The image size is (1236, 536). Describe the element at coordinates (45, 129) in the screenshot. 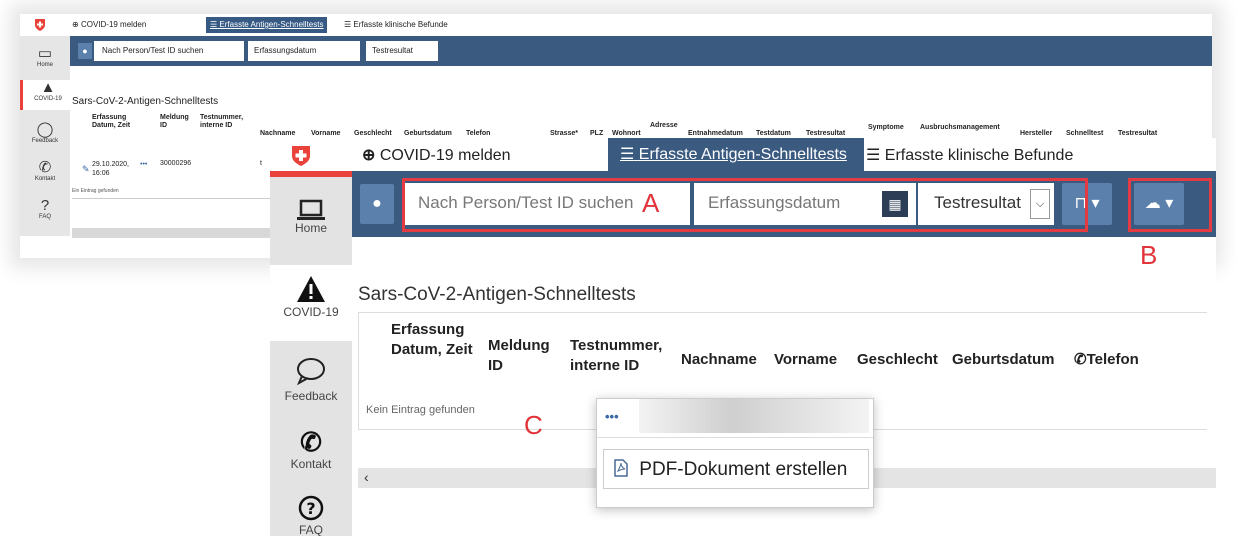

I see `speech-bubble-icon: ◯` at that location.